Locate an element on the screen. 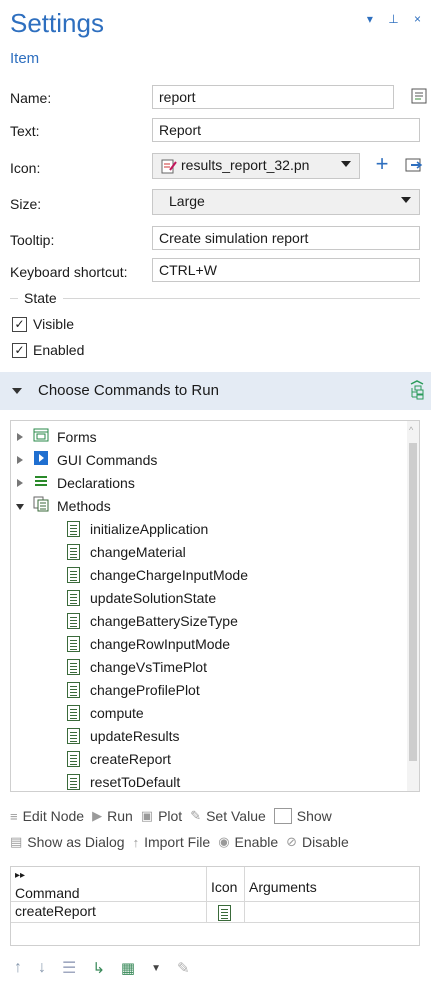  name-label: Name: is located at coordinates (31, 98).